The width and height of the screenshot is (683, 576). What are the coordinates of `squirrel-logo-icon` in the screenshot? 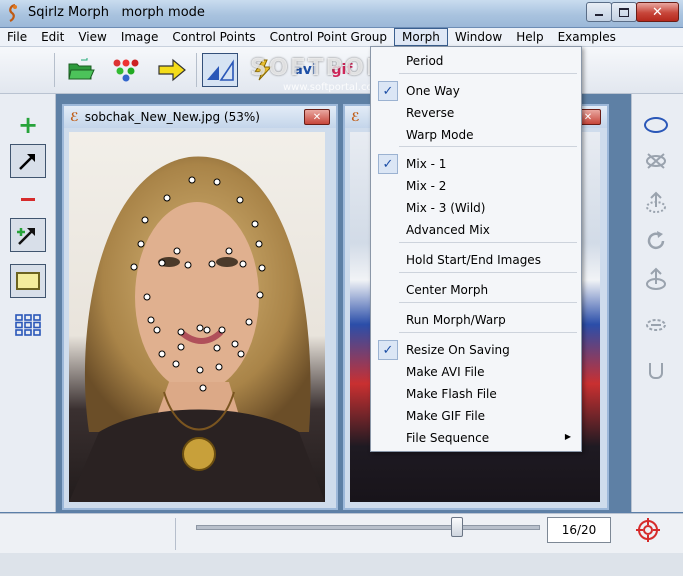 It's located at (13, 13).